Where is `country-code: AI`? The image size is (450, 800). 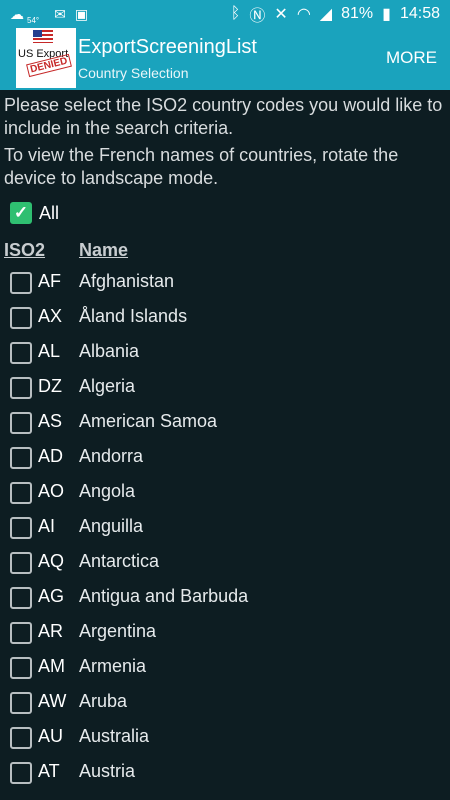
country-code: AI is located at coordinates (47, 526).